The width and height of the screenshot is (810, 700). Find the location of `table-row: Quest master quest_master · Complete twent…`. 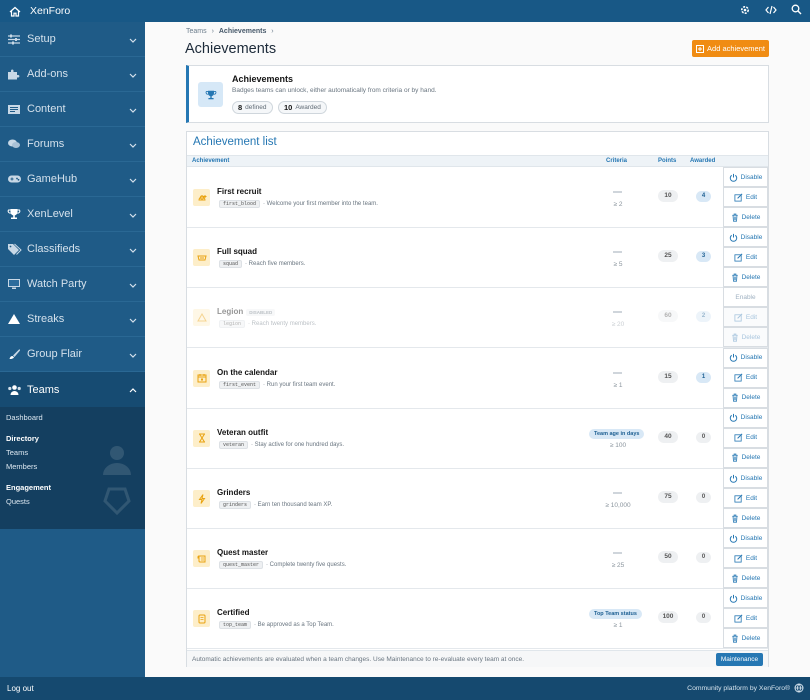

table-row: Quest master quest_master · Complete twent… is located at coordinates (477, 559).